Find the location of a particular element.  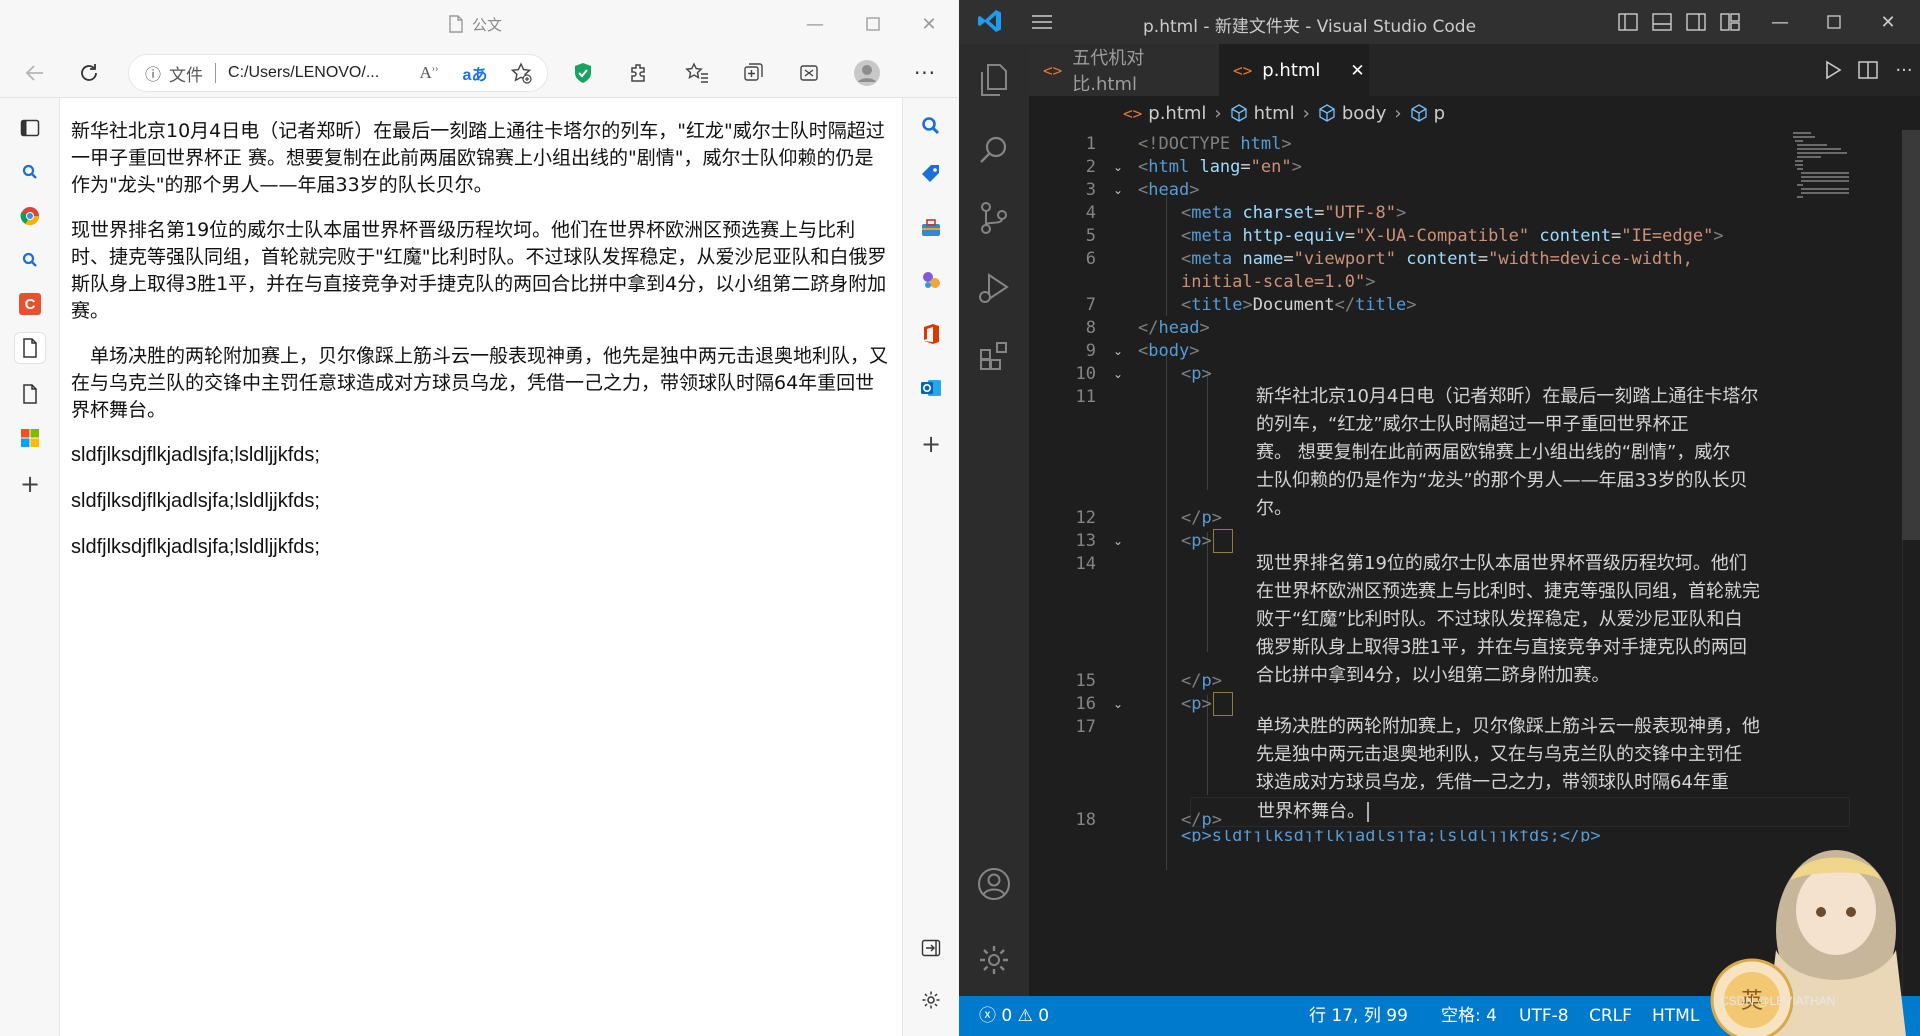

code-text: 在世界杯欧洲区预选赛上与比利时、捷克等强队同组，首轮就完 is located at coordinates (1508, 591).